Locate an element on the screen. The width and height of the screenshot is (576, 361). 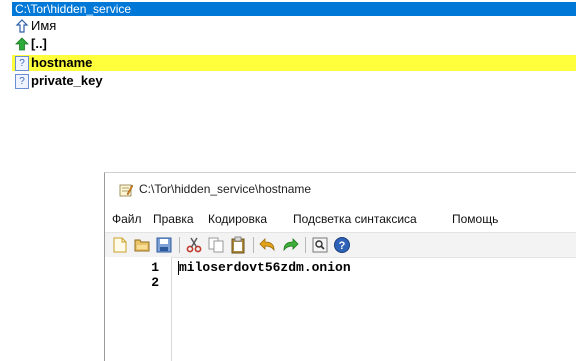
path-bar: C:\Tor\hidden_service is located at coordinates (294, 9).